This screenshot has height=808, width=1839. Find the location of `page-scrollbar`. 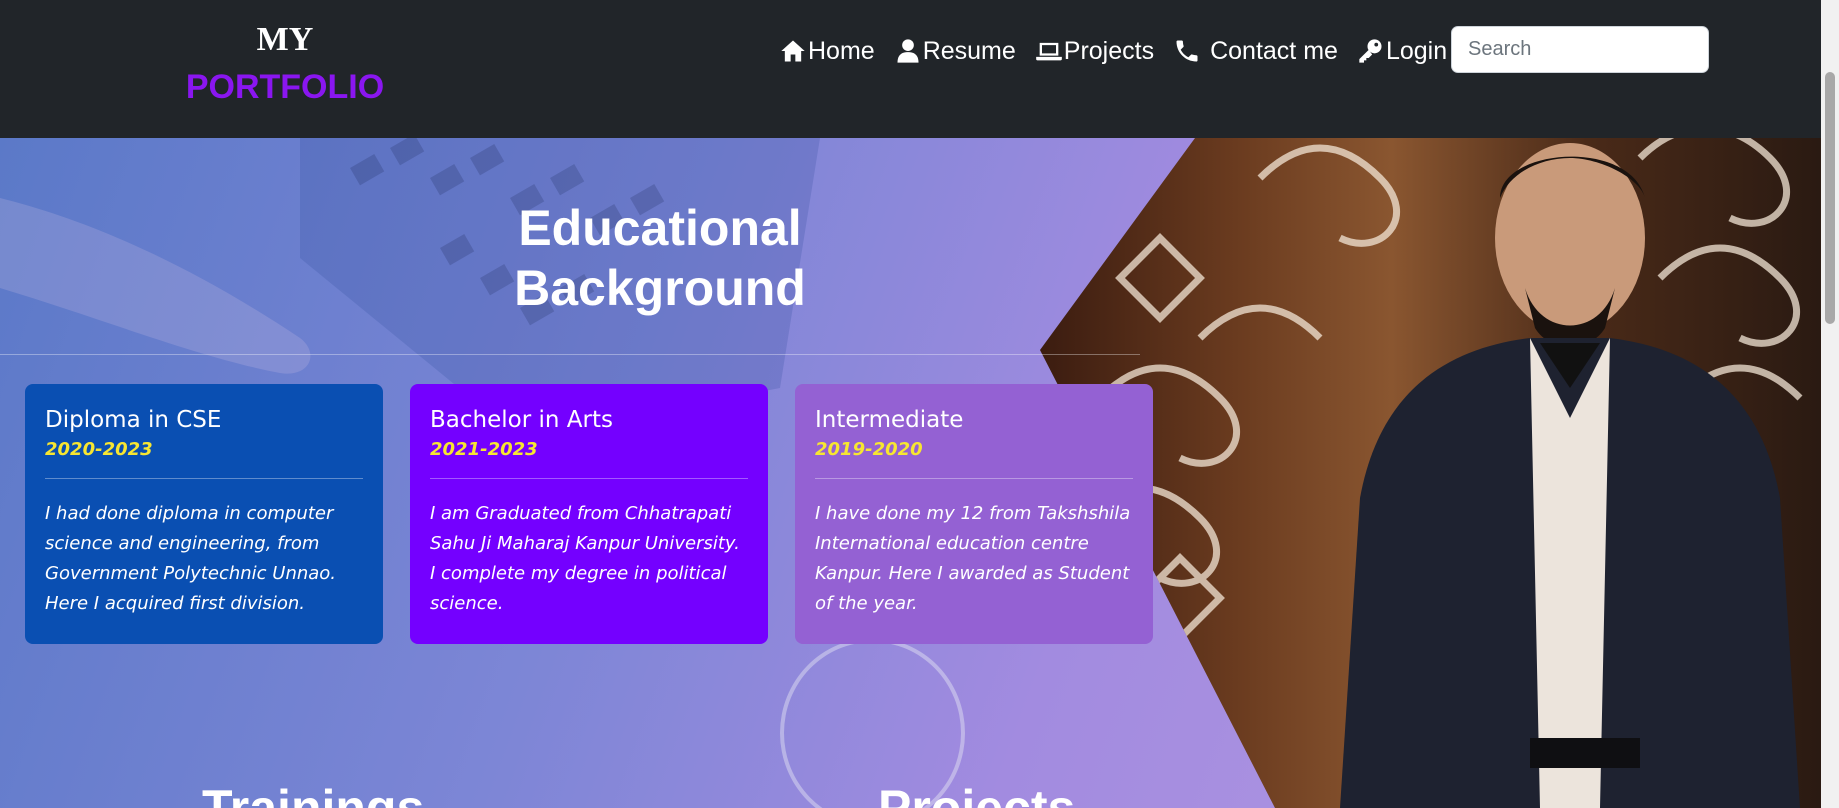

page-scrollbar is located at coordinates (1830, 404).